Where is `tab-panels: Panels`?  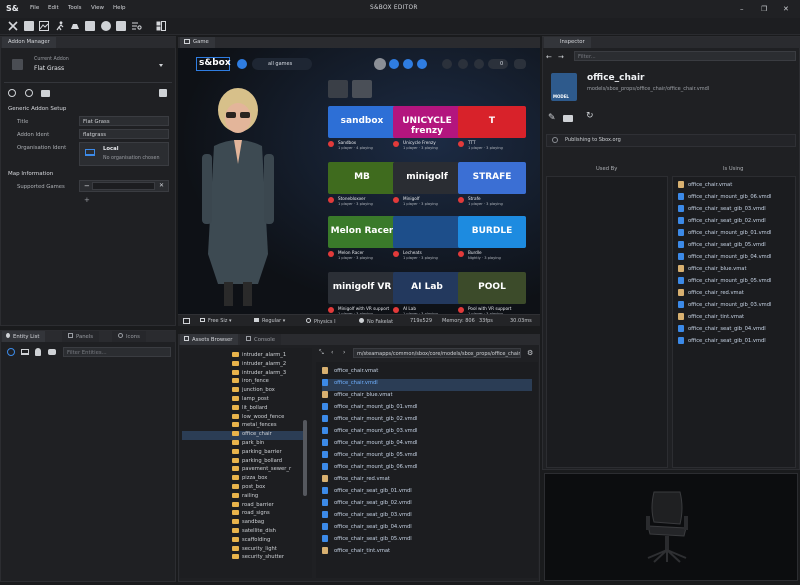 tab-panels: Panels is located at coordinates (81, 336).